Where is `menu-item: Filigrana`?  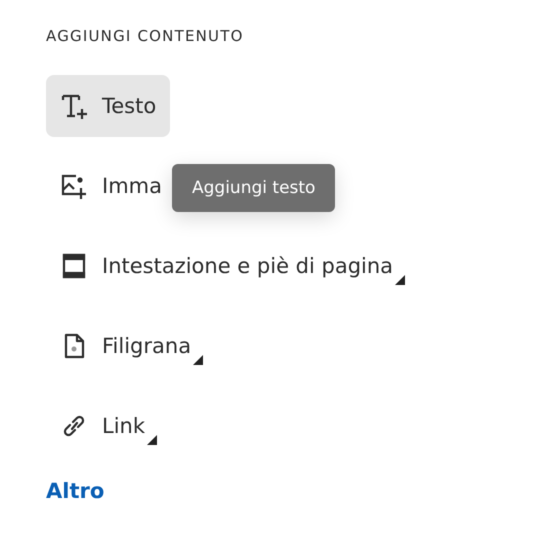 menu-item: Filigrana is located at coordinates (132, 346).